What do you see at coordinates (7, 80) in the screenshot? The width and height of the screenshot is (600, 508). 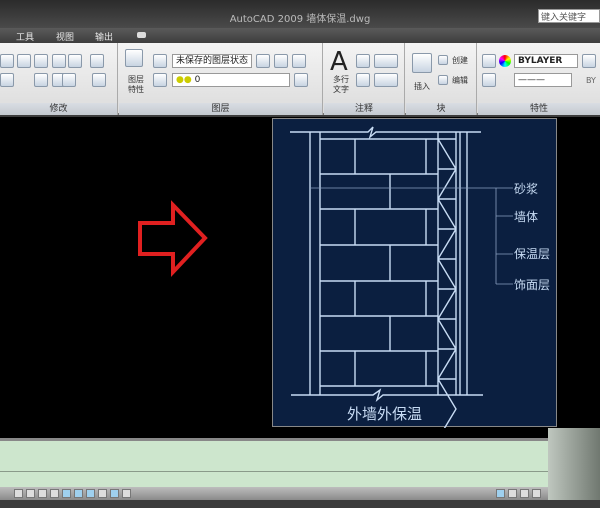 I see `erase-icon` at bounding box center [7, 80].